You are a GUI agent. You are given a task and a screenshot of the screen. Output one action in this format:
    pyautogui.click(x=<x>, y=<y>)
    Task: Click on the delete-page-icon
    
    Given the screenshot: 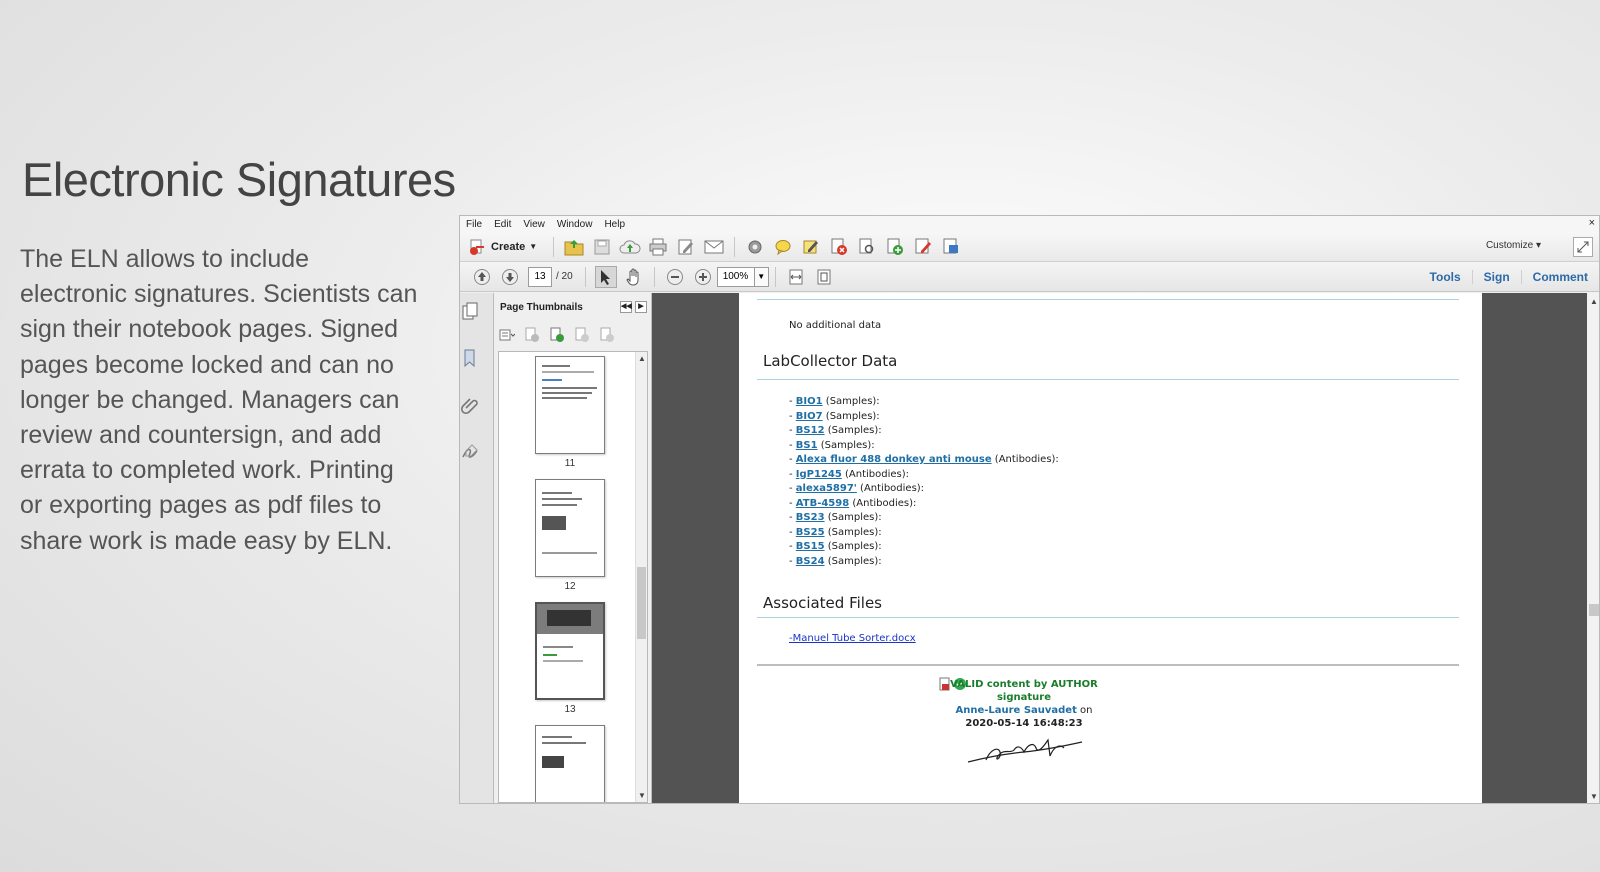 What is the action you would take?
    pyautogui.click(x=839, y=247)
    